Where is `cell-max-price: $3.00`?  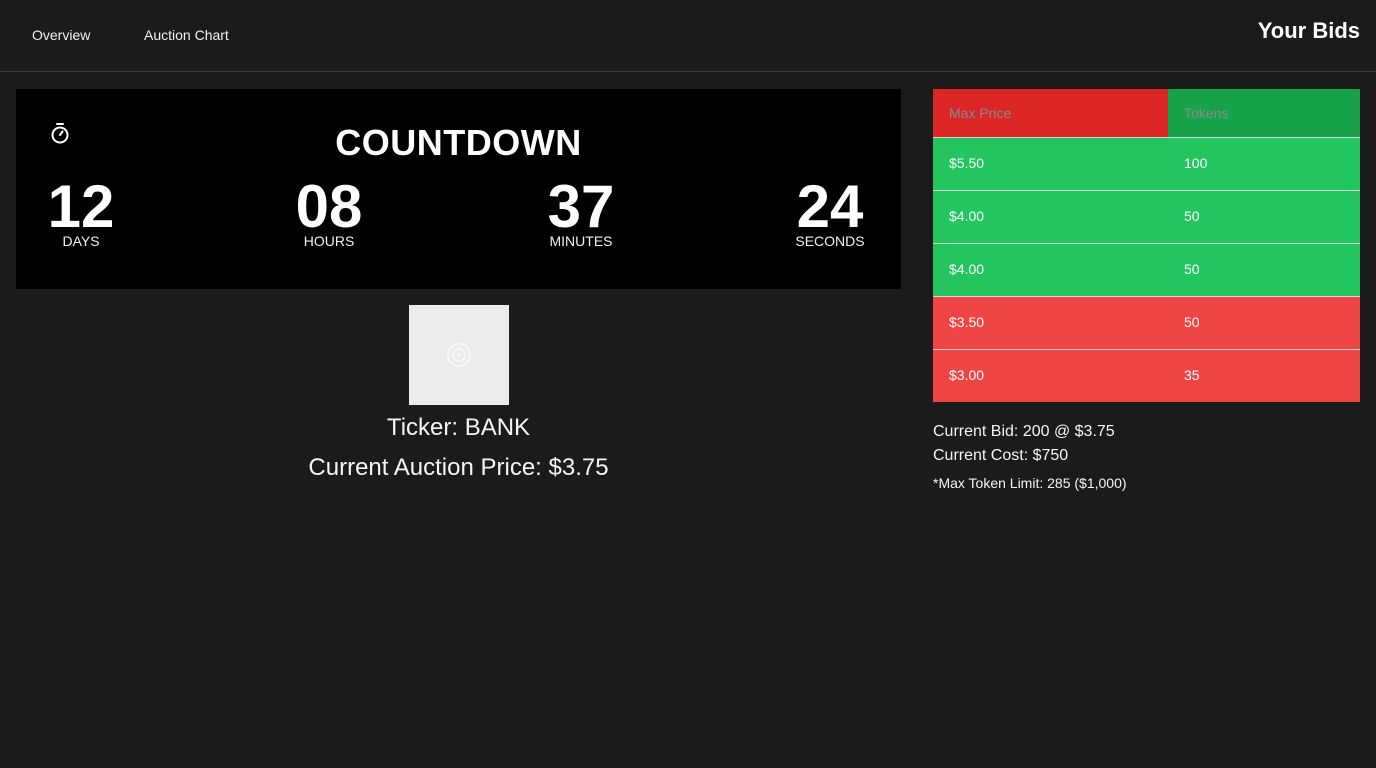 cell-max-price: $3.00 is located at coordinates (967, 375).